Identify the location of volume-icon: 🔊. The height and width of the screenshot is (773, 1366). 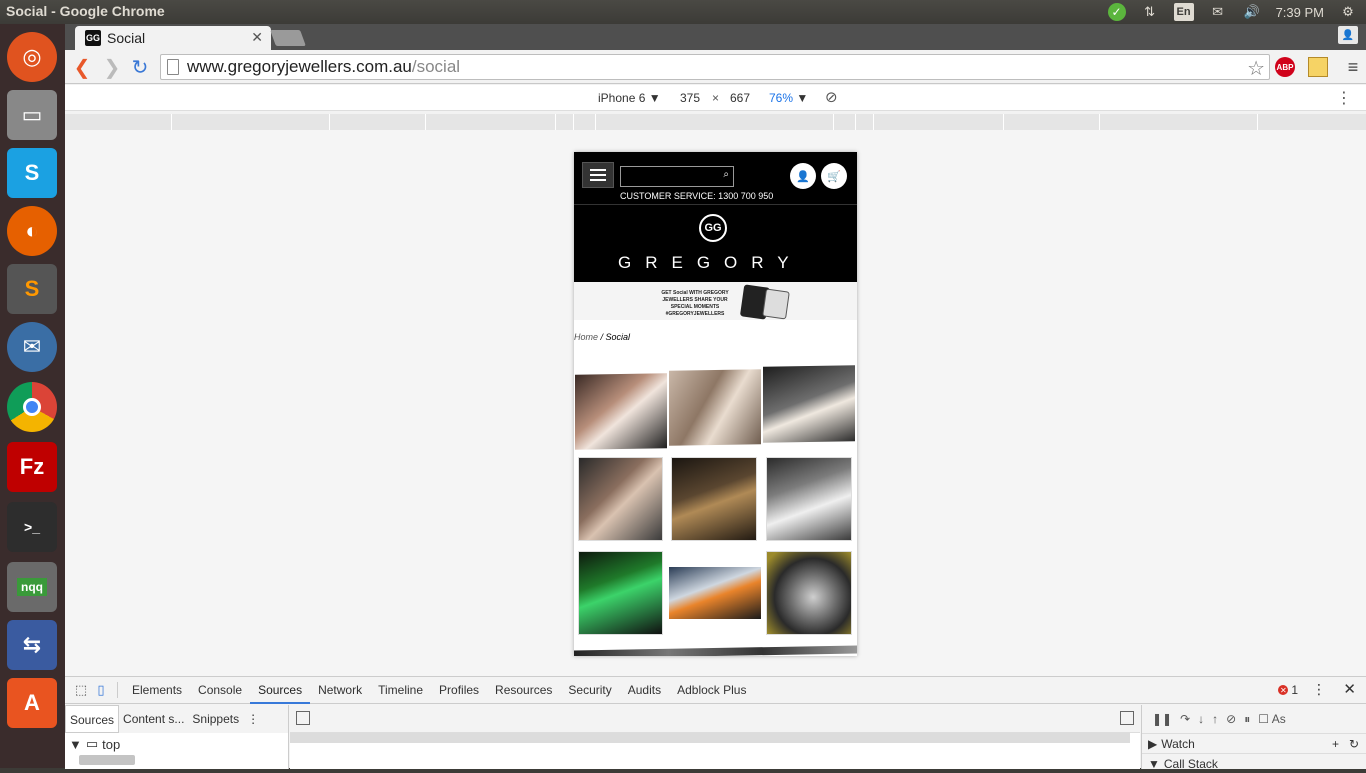
(1252, 12).